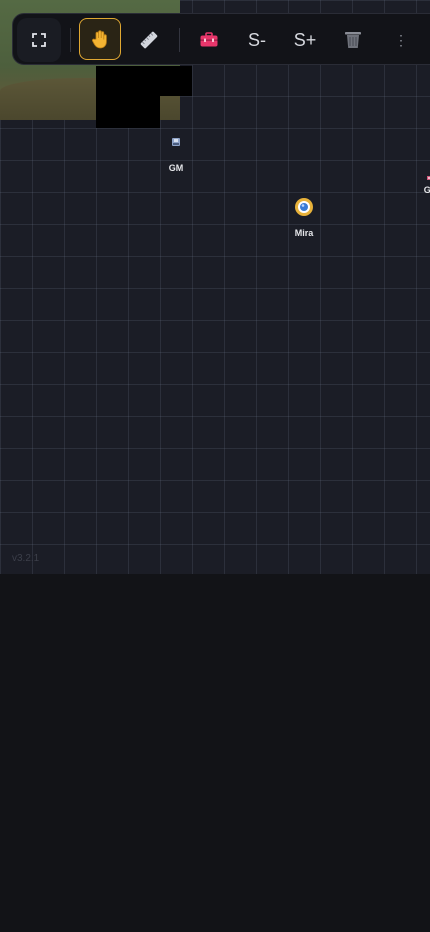  I want to click on size-down-button: S-, so click(257, 40).